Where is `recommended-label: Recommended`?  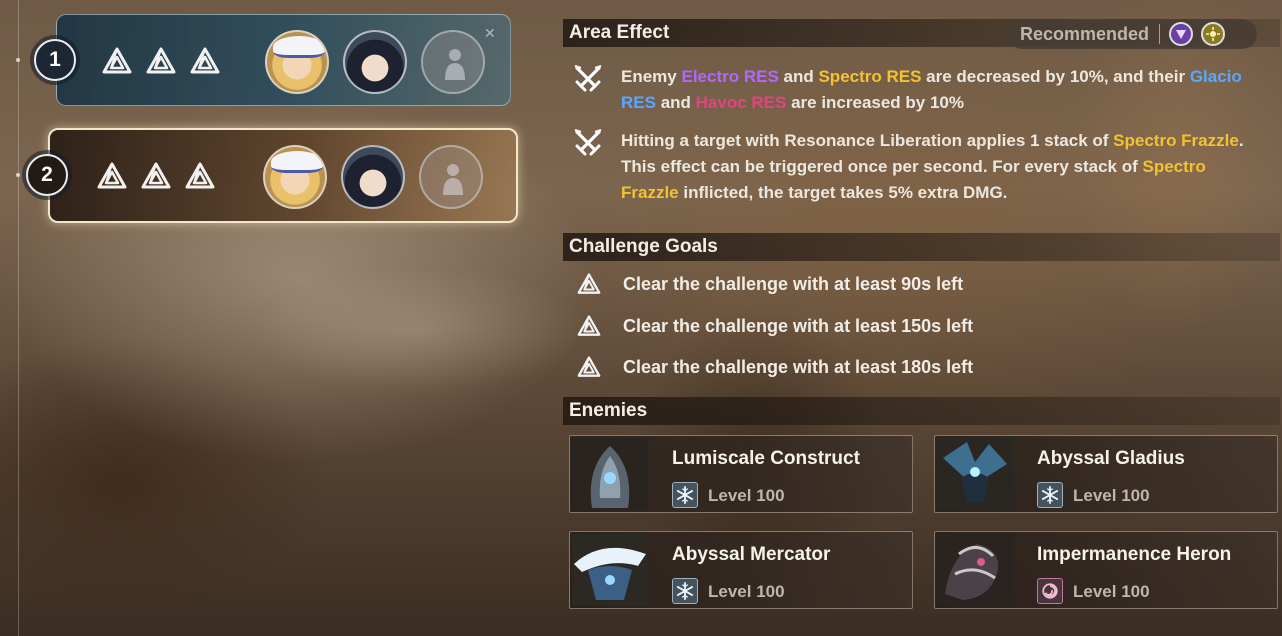
recommended-label: Recommended is located at coordinates (1085, 33).